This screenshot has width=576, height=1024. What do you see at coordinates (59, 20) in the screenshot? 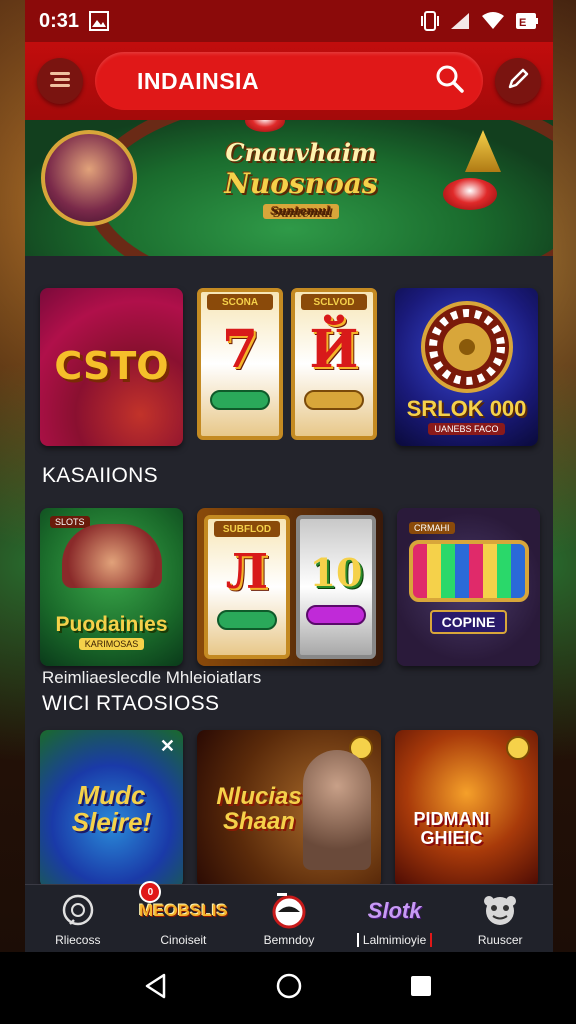
I see `status-time: 0:31` at bounding box center [59, 20].